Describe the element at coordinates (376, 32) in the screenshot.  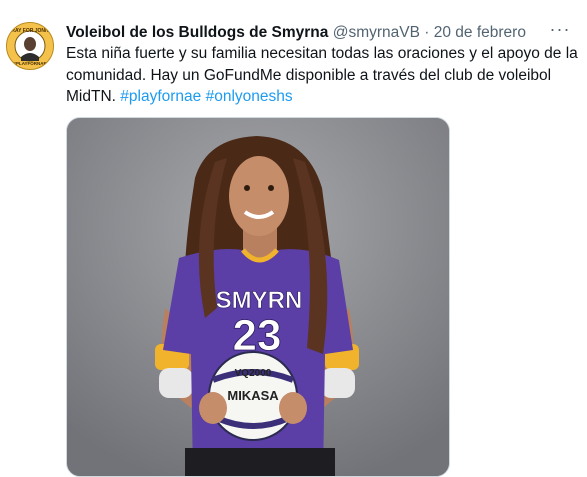
I see `author-handle: @smyrnaVB` at that location.